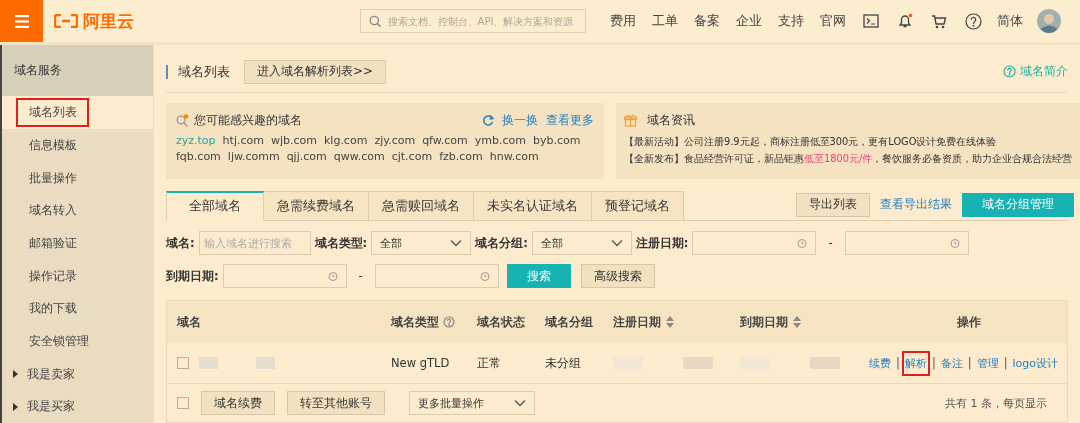  Describe the element at coordinates (939, 21) in the screenshot. I see `cart-icon` at that location.